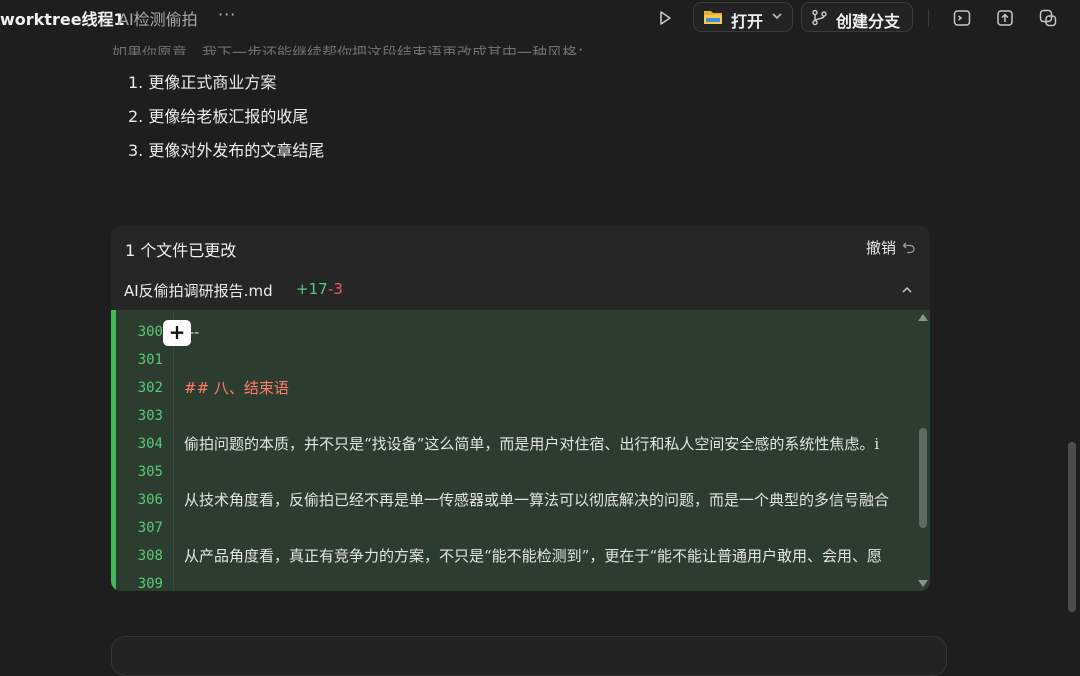  What do you see at coordinates (335, 289) in the screenshot?
I see `lines-removed: -3` at bounding box center [335, 289].